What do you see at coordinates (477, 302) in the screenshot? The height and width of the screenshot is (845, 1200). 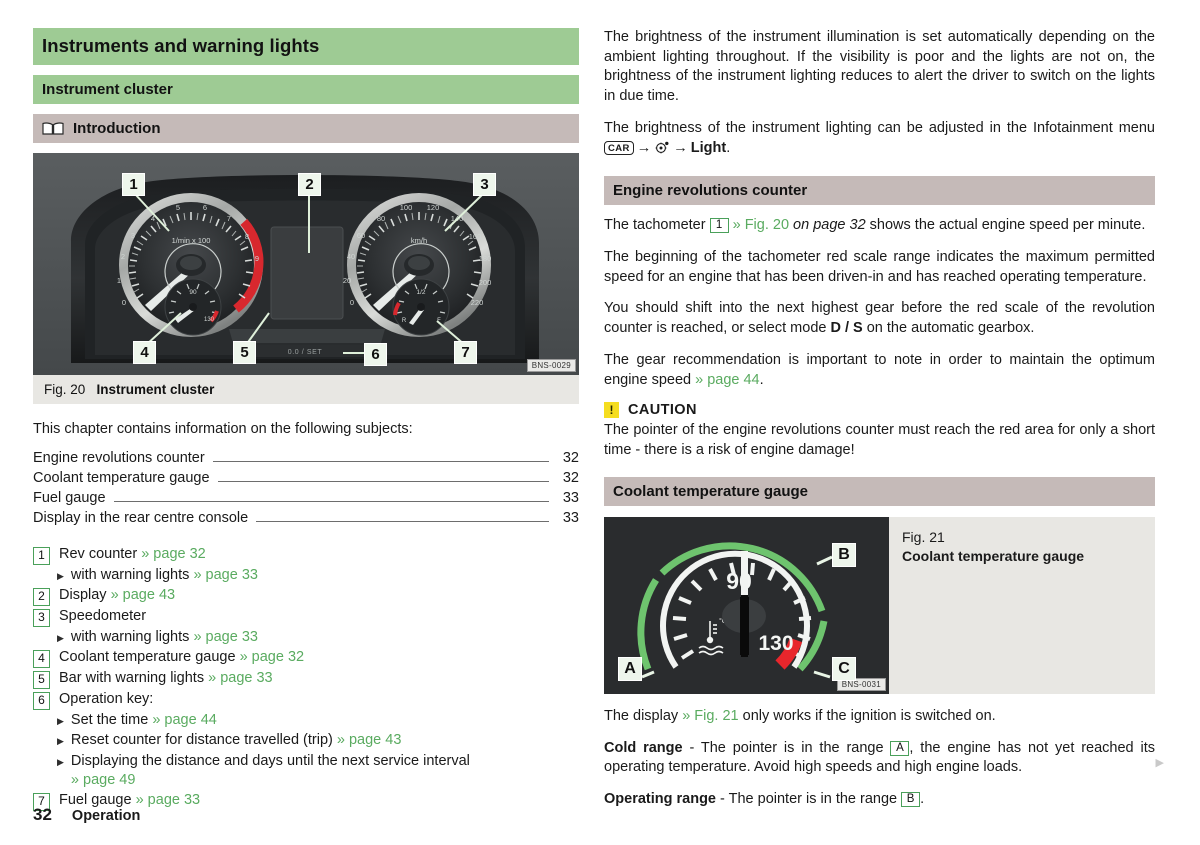 I see `svg-text: 220` at bounding box center [477, 302].